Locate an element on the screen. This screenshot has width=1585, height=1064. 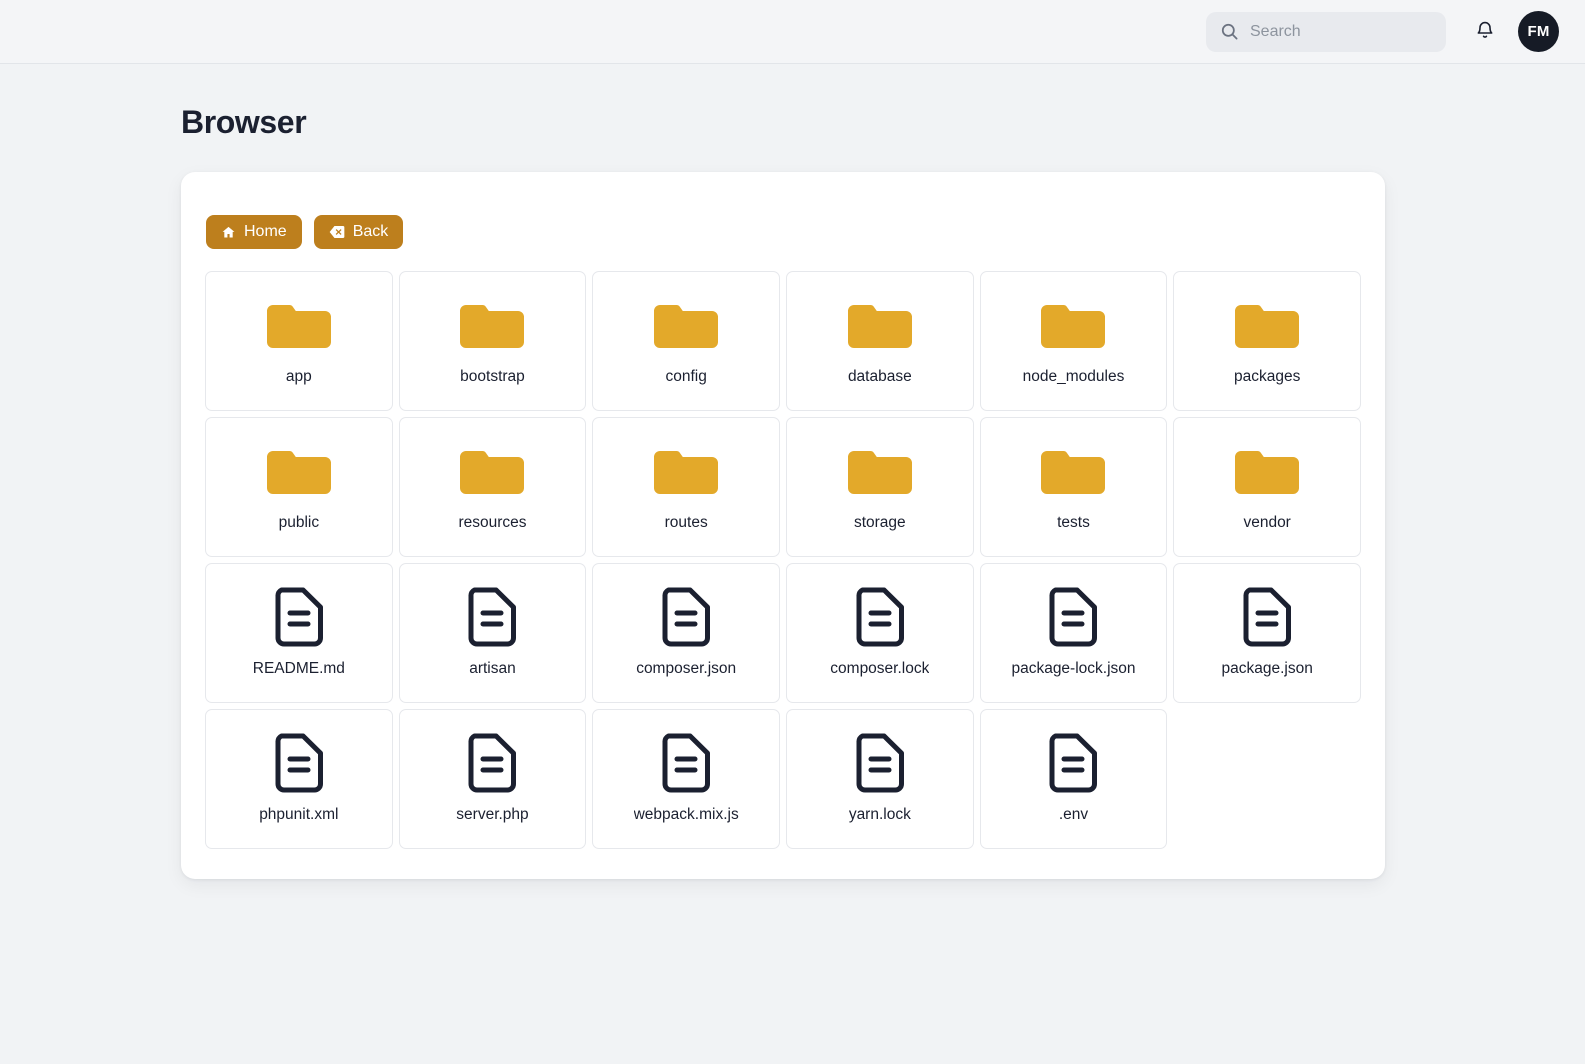
file-item: .env is located at coordinates (1073, 779).